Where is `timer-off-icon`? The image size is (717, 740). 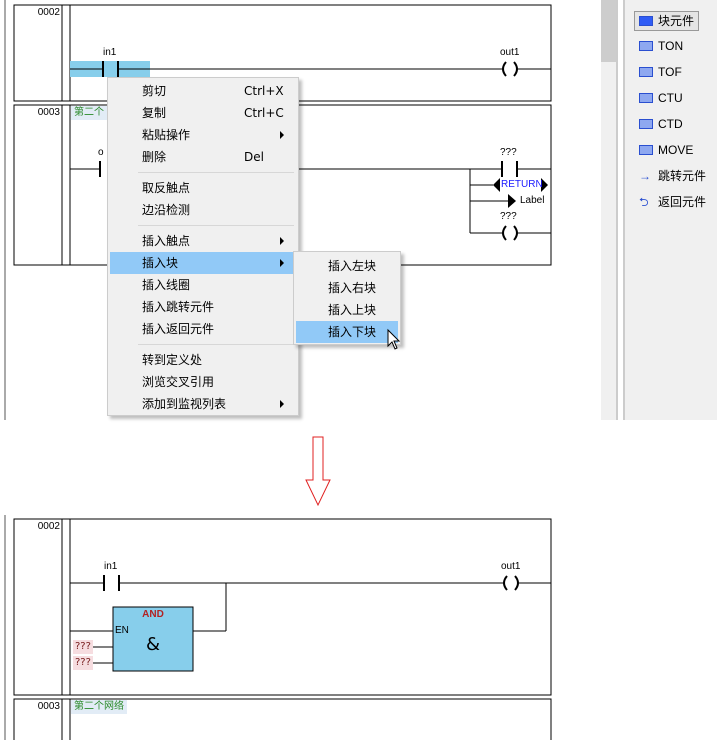 timer-off-icon is located at coordinates (646, 72).